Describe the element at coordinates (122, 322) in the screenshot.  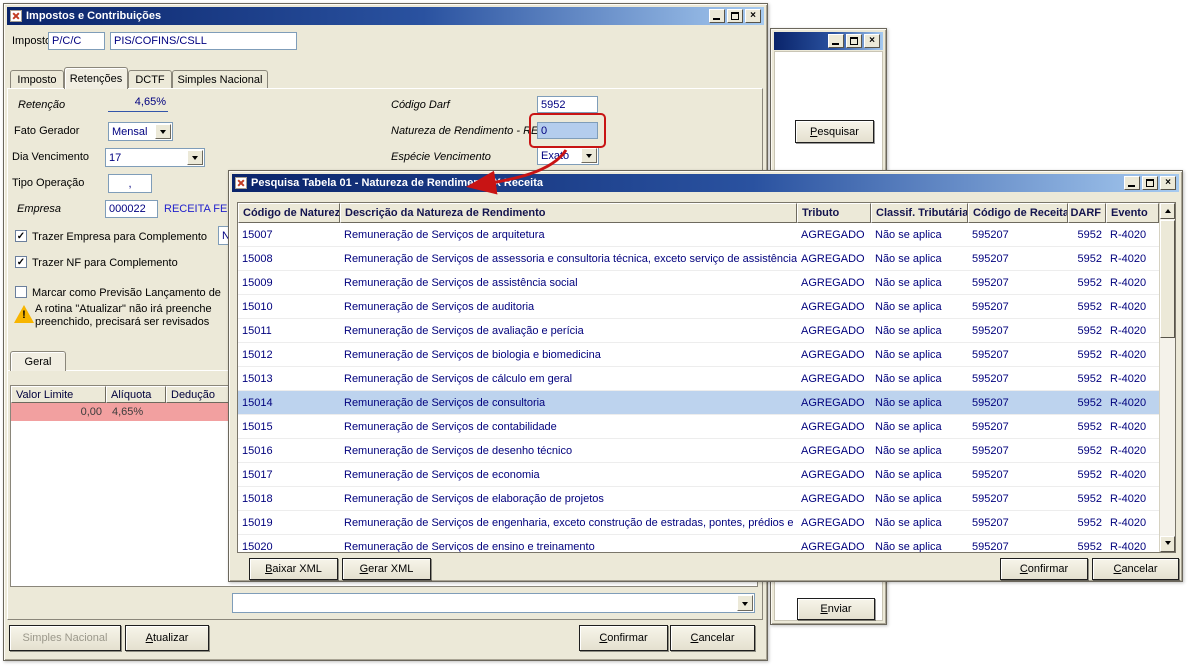
I see `warning-text-line2: preenchido, precisará ser revisados` at that location.